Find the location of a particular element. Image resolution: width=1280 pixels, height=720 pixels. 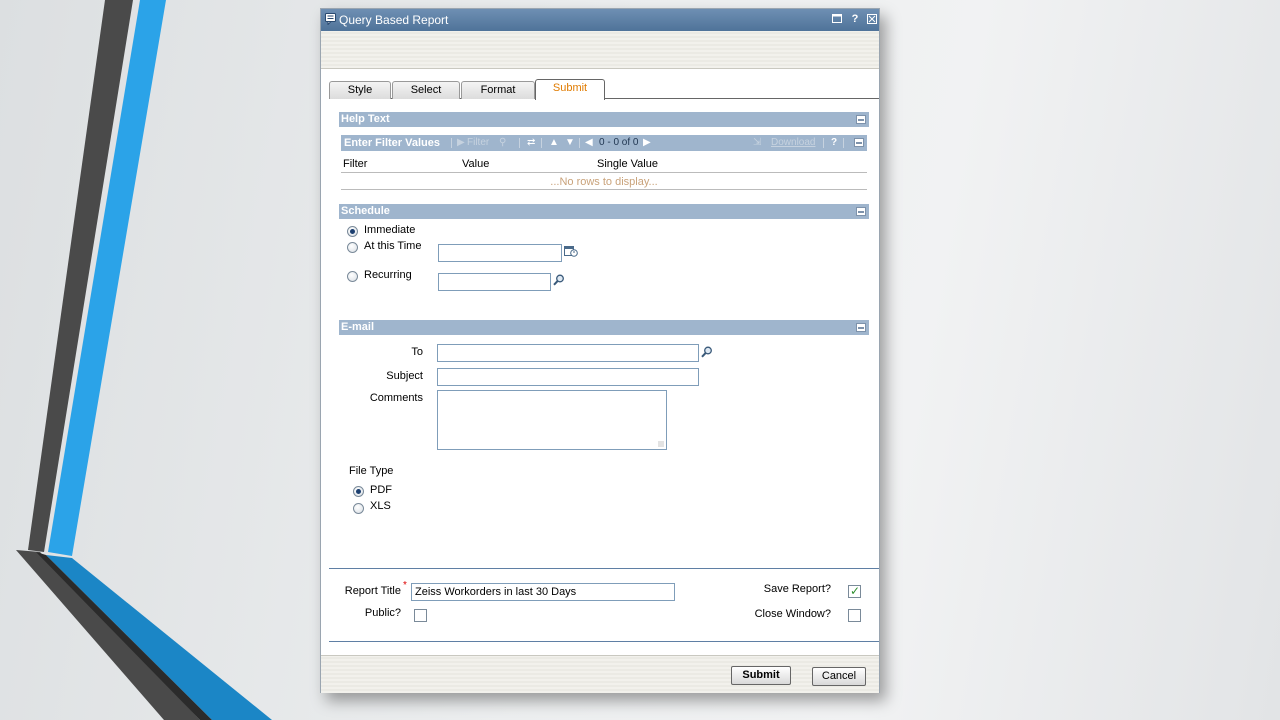

close-icon is located at coordinates (872, 19).